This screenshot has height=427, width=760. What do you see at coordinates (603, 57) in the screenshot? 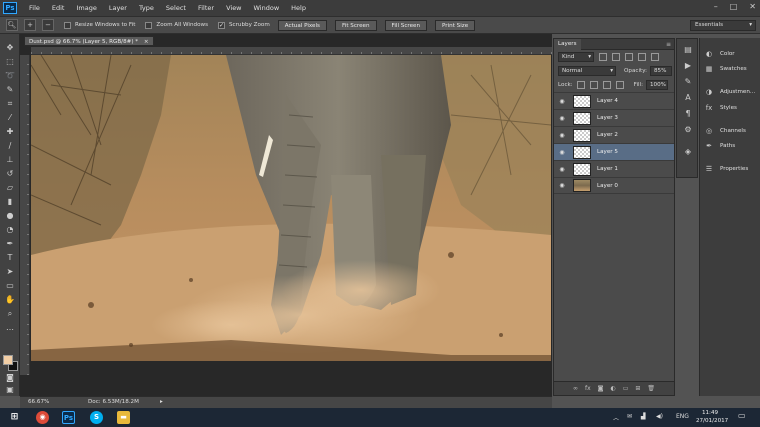
I see `pixel-filter-icon` at bounding box center [603, 57].